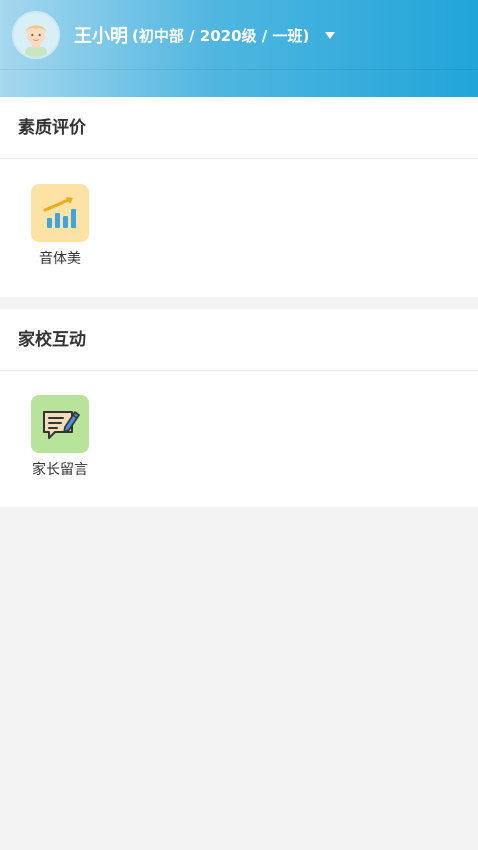 The image size is (478, 850). Describe the element at coordinates (239, 340) in the screenshot. I see `section-title: 家校互动` at that location.